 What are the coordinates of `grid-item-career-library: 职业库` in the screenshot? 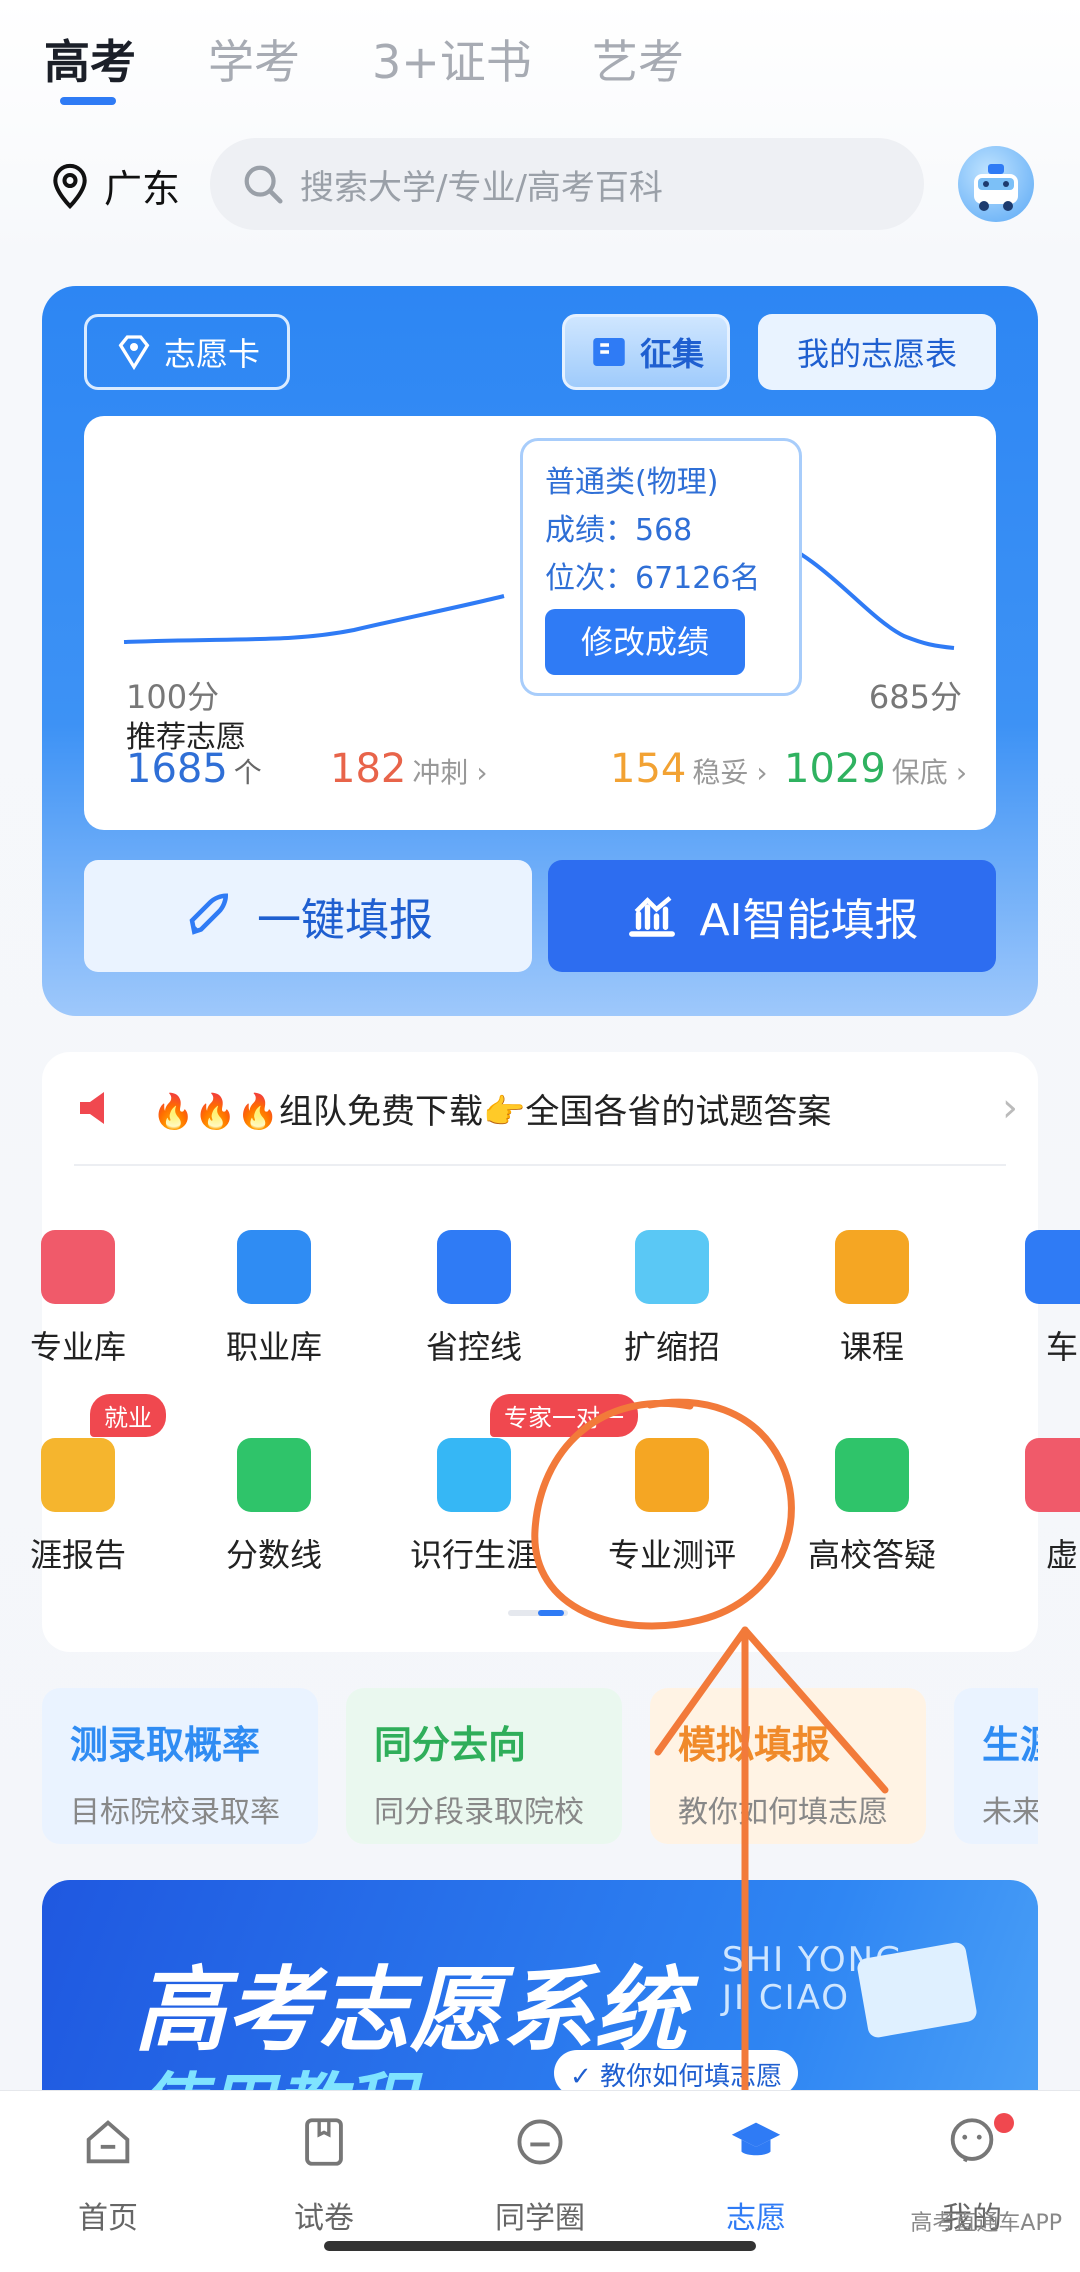 It's located at (274, 1299).